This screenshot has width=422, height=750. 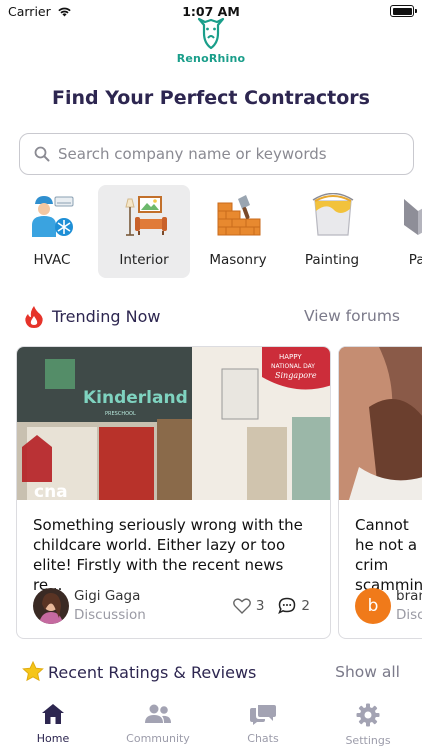 I want to click on banner-text-1: HAPPY, so click(x=290, y=357).